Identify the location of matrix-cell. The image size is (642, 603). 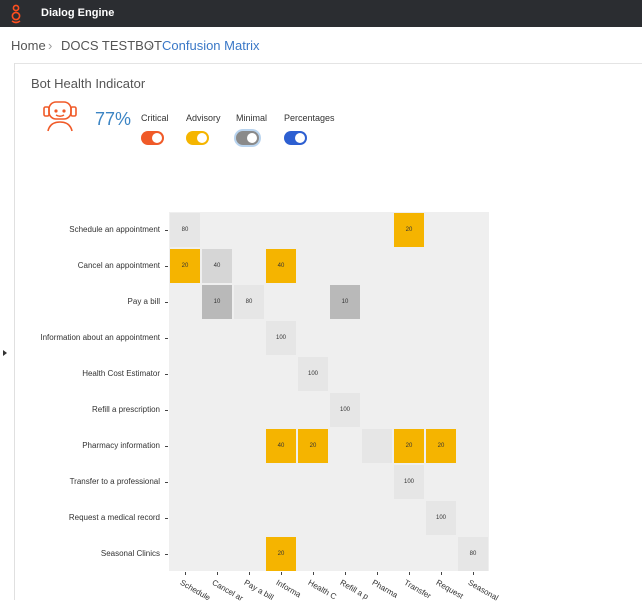
(377, 446).